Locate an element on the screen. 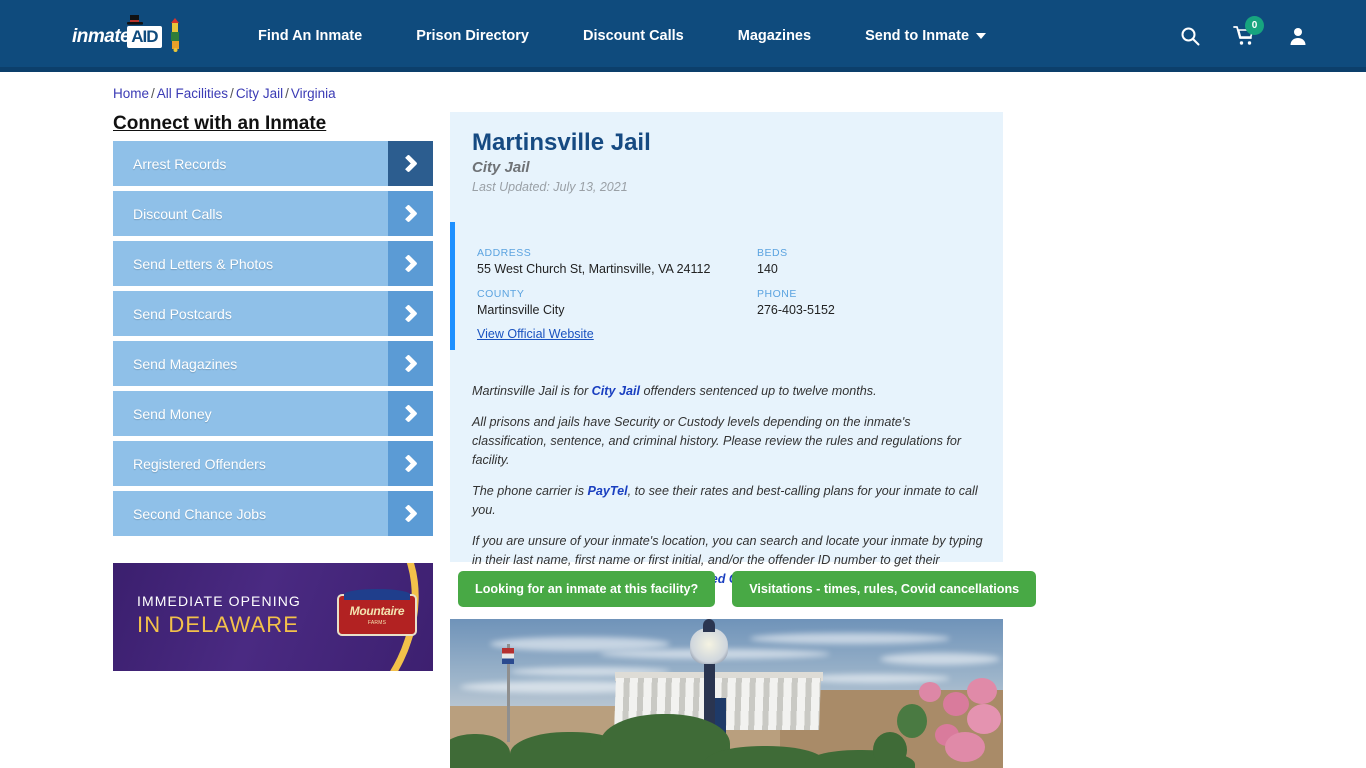  sidebar-item-label: Registered Offenders is located at coordinates (199, 463).